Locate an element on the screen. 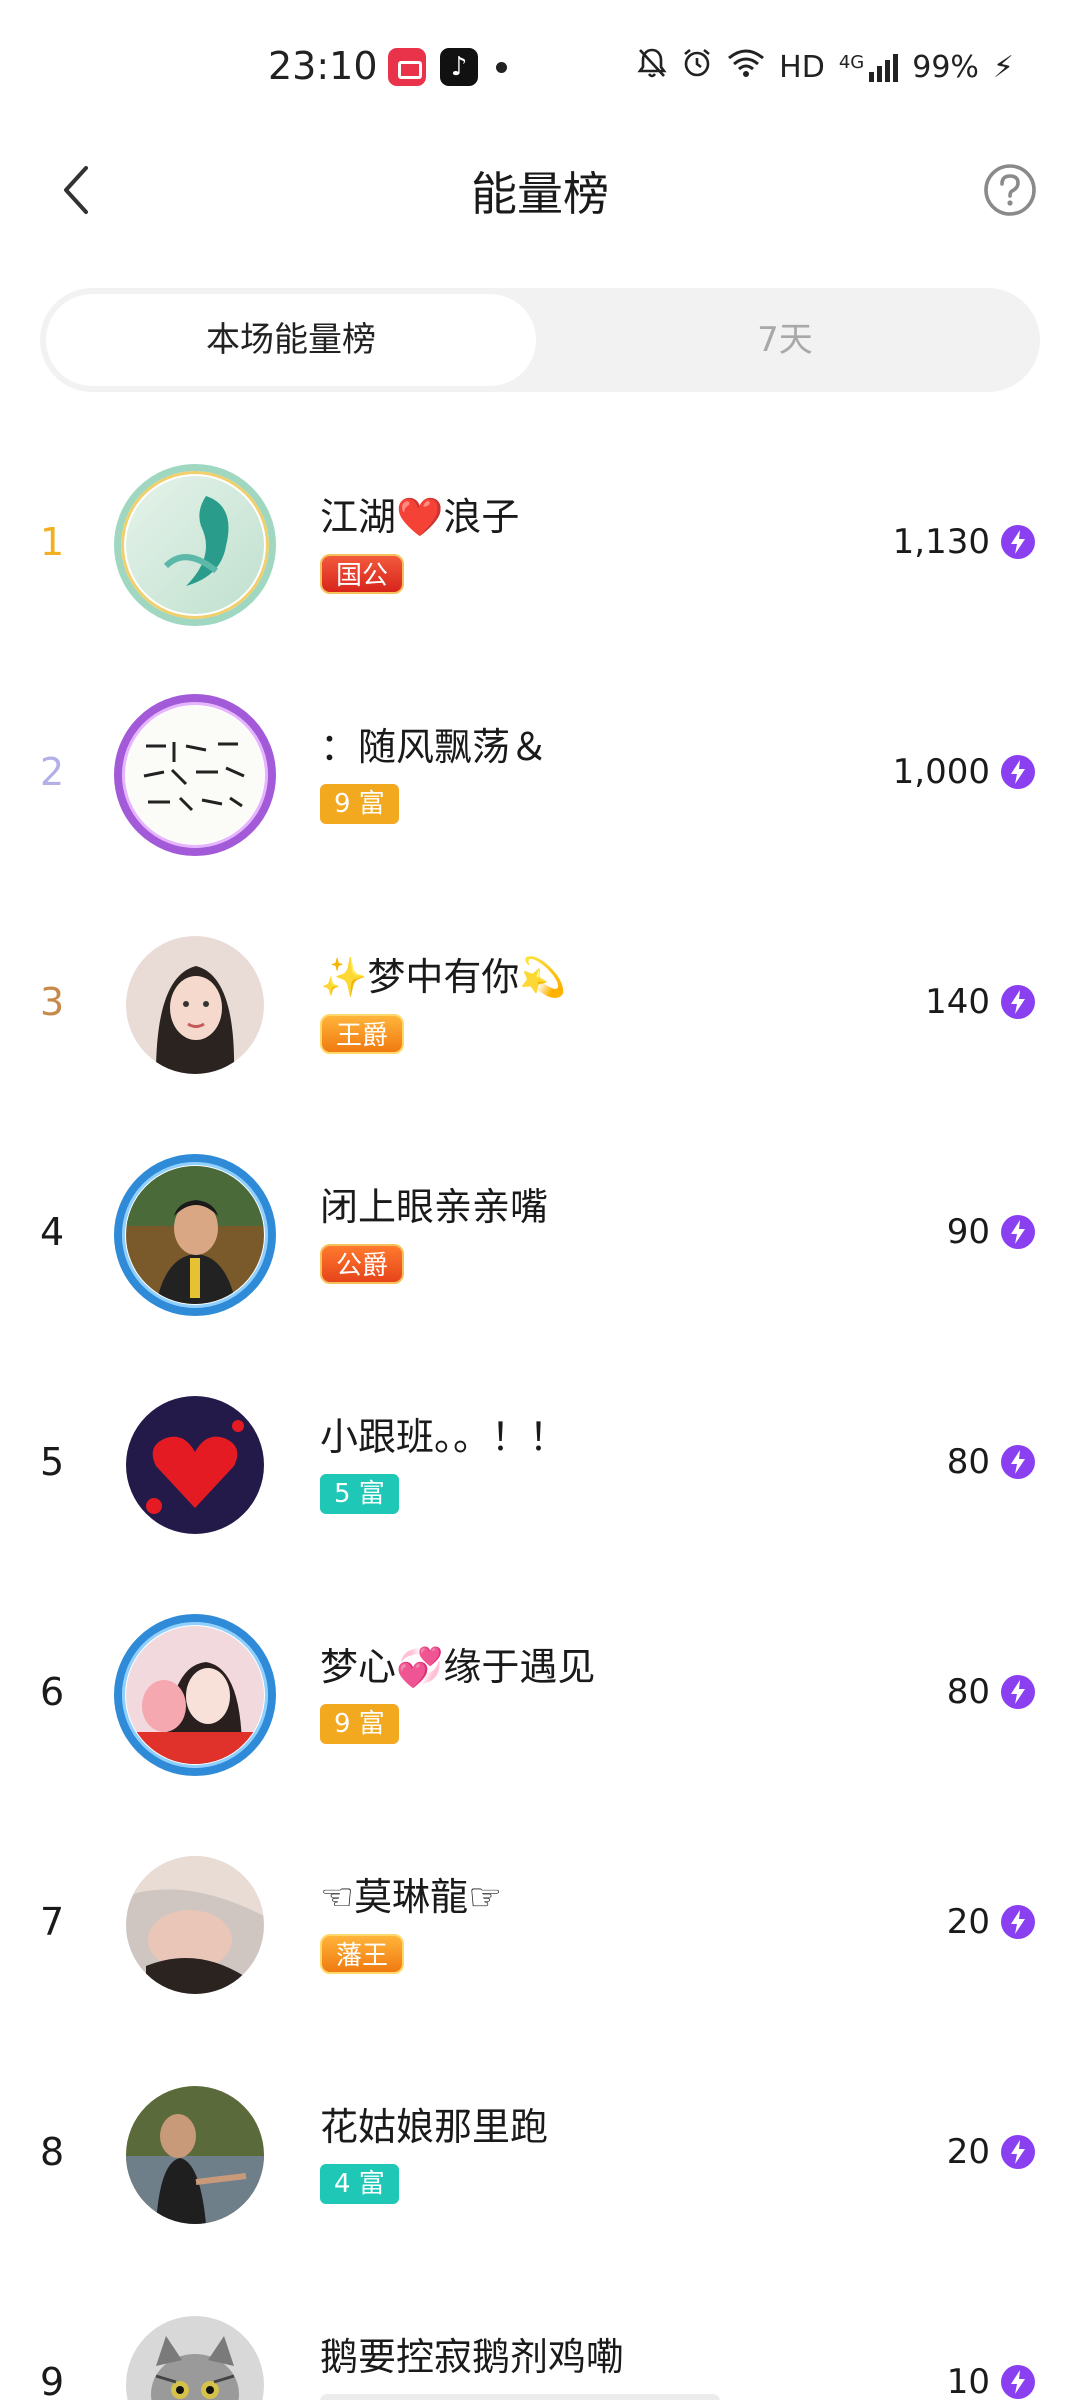 The height and width of the screenshot is (2400, 1080). ranking-row: 5 小跟班。。！！ 5 富 80 is located at coordinates (540, 1465).